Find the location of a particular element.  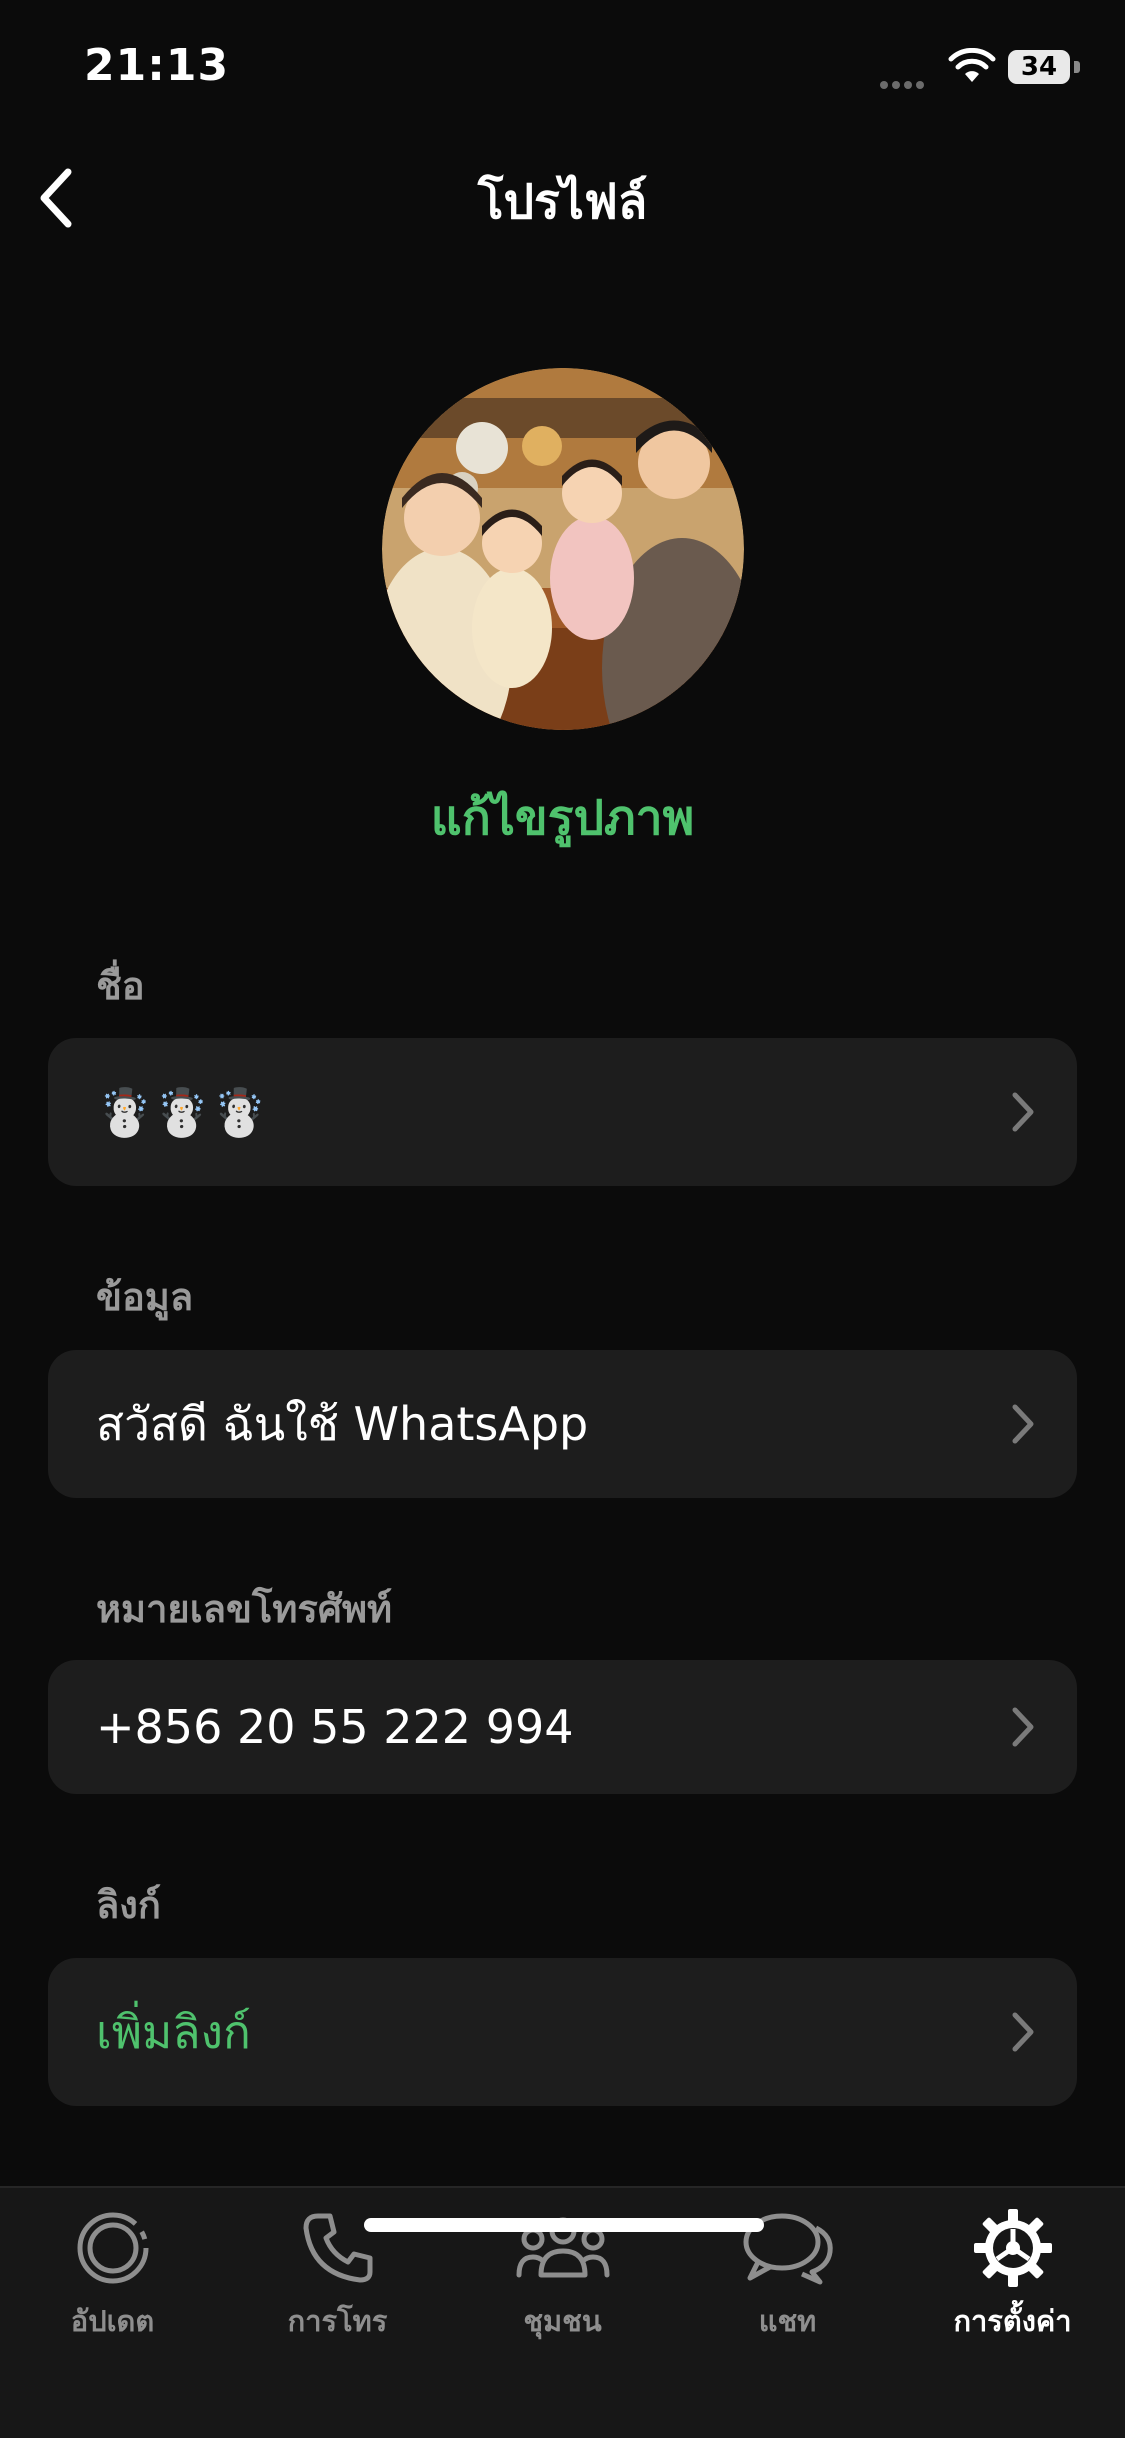

tab-calls-label: การโทร is located at coordinates (337, 2321).